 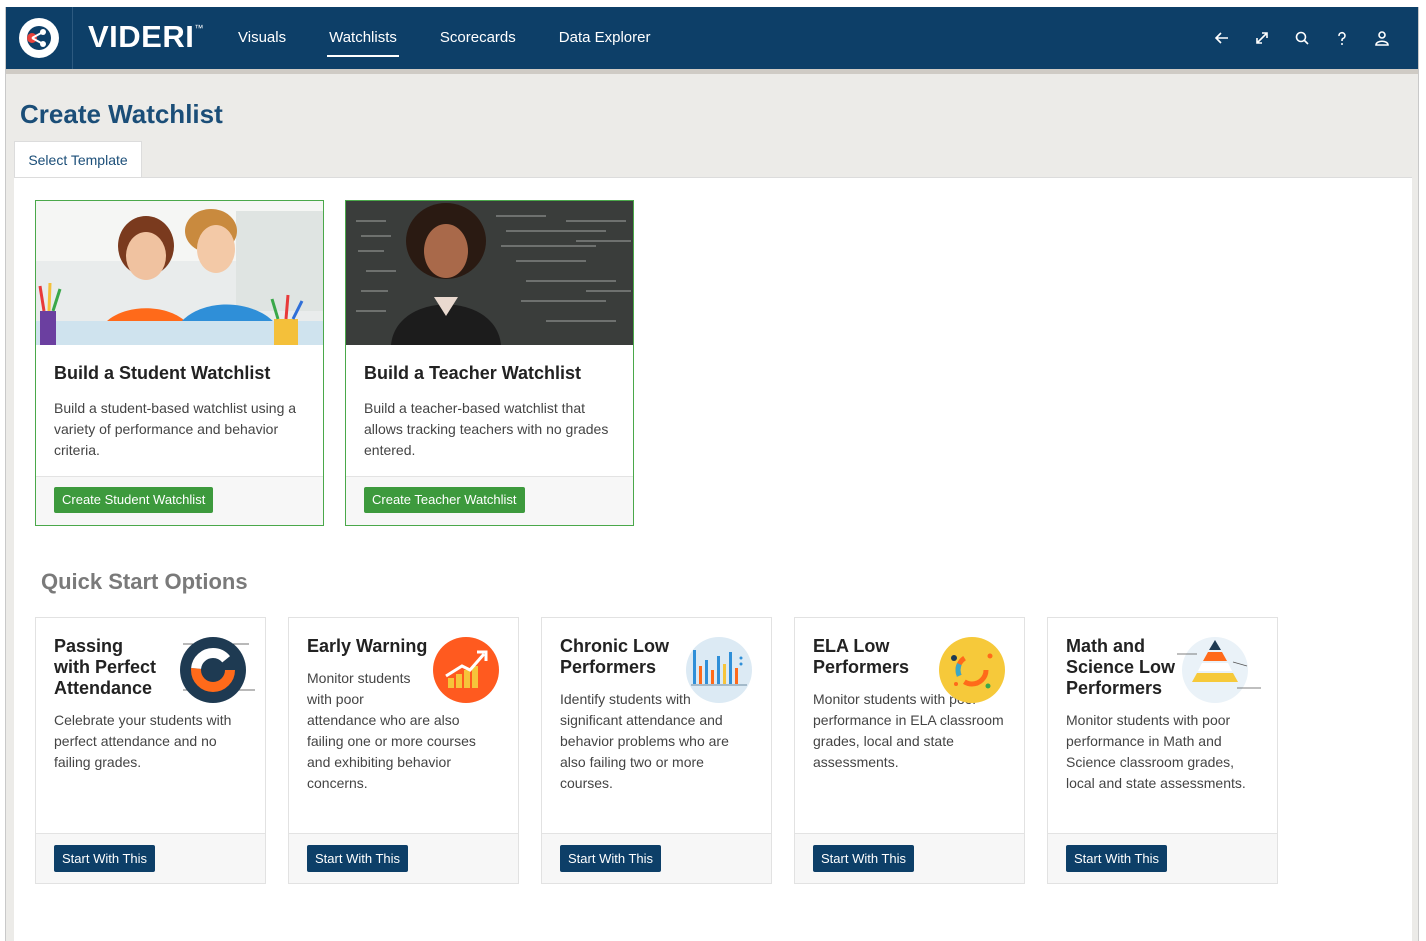 I want to click on quick-start-title: Quick Start Options, so click(x=144, y=581).